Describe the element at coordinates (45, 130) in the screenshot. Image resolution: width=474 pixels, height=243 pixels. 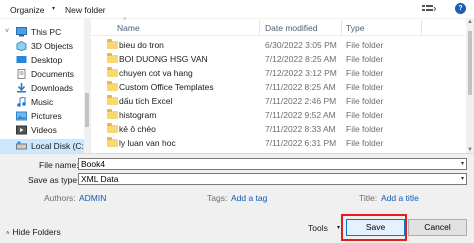
I see `nav-item-videos: Videos` at that location.